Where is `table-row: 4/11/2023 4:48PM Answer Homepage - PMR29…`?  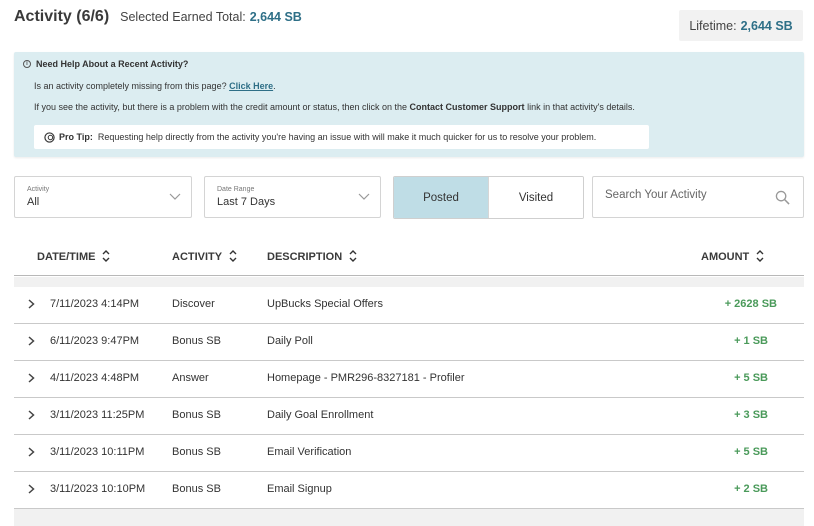 table-row: 4/11/2023 4:48PM Answer Homepage - PMR29… is located at coordinates (409, 379).